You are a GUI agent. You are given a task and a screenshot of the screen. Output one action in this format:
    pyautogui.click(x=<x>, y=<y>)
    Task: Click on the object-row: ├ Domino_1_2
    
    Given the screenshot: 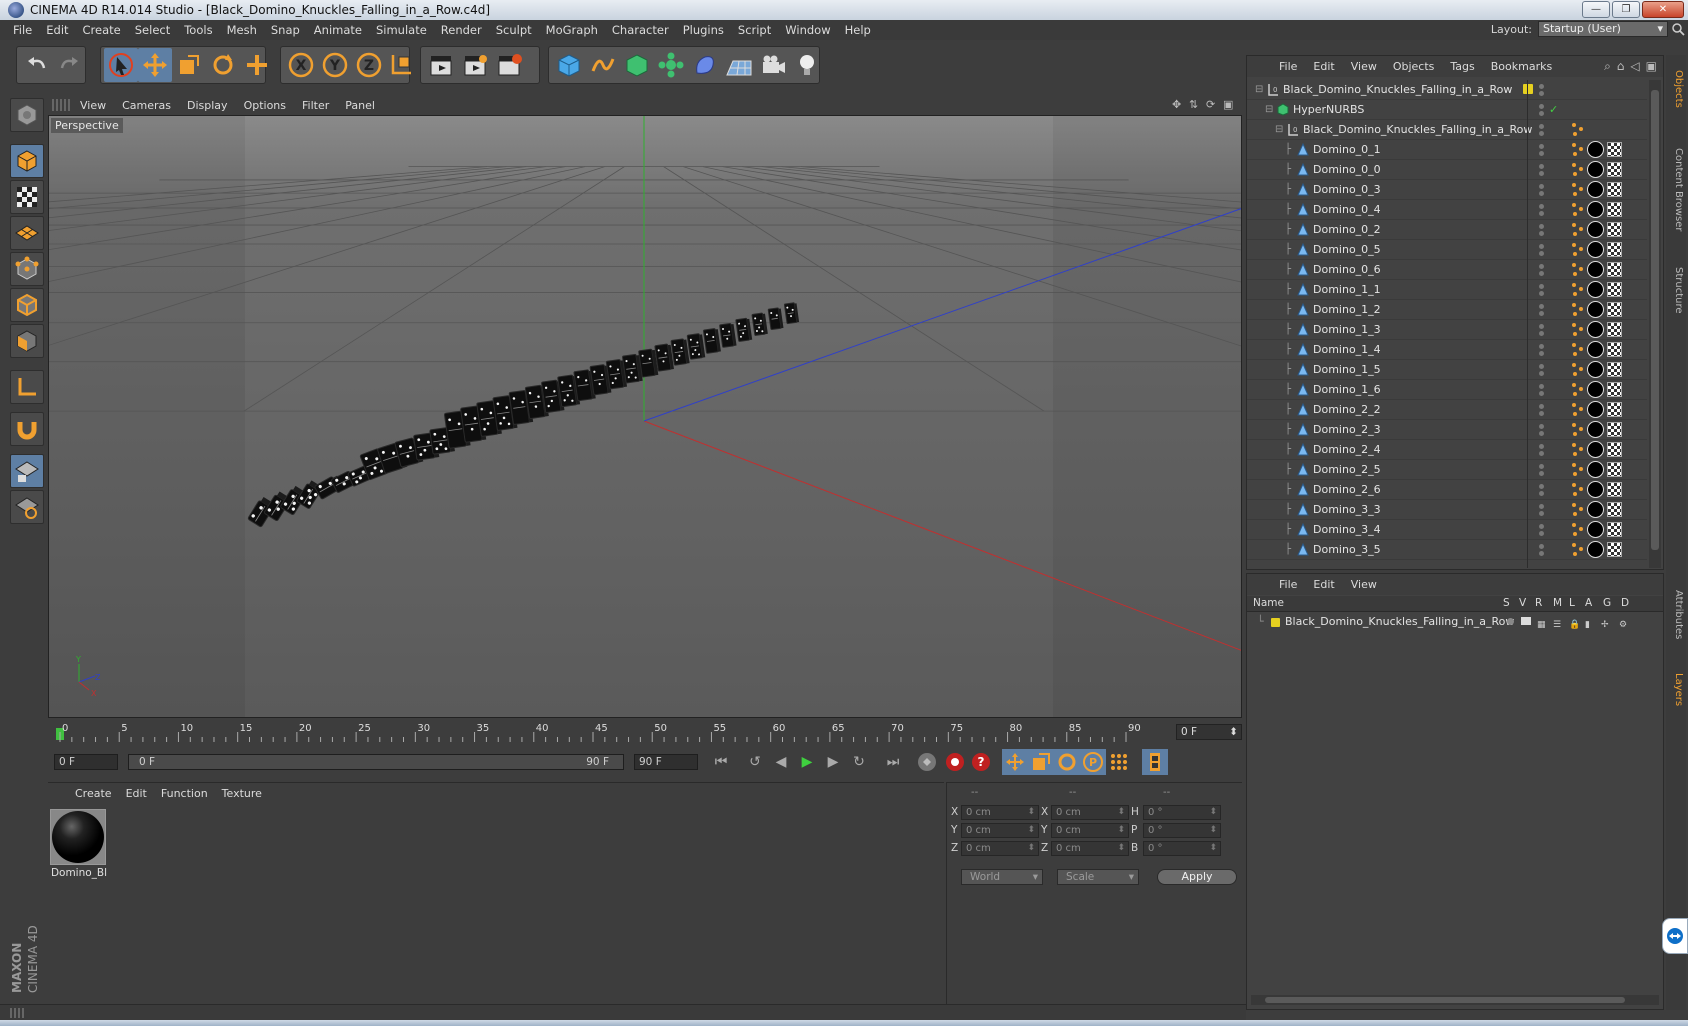 What is the action you would take?
    pyautogui.click(x=1447, y=310)
    